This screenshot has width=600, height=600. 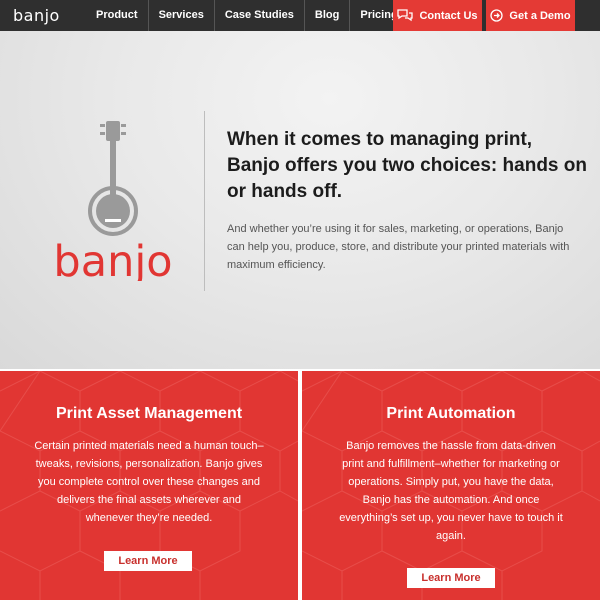 I want to click on contact-us-button: Contact Us, so click(x=437, y=15).